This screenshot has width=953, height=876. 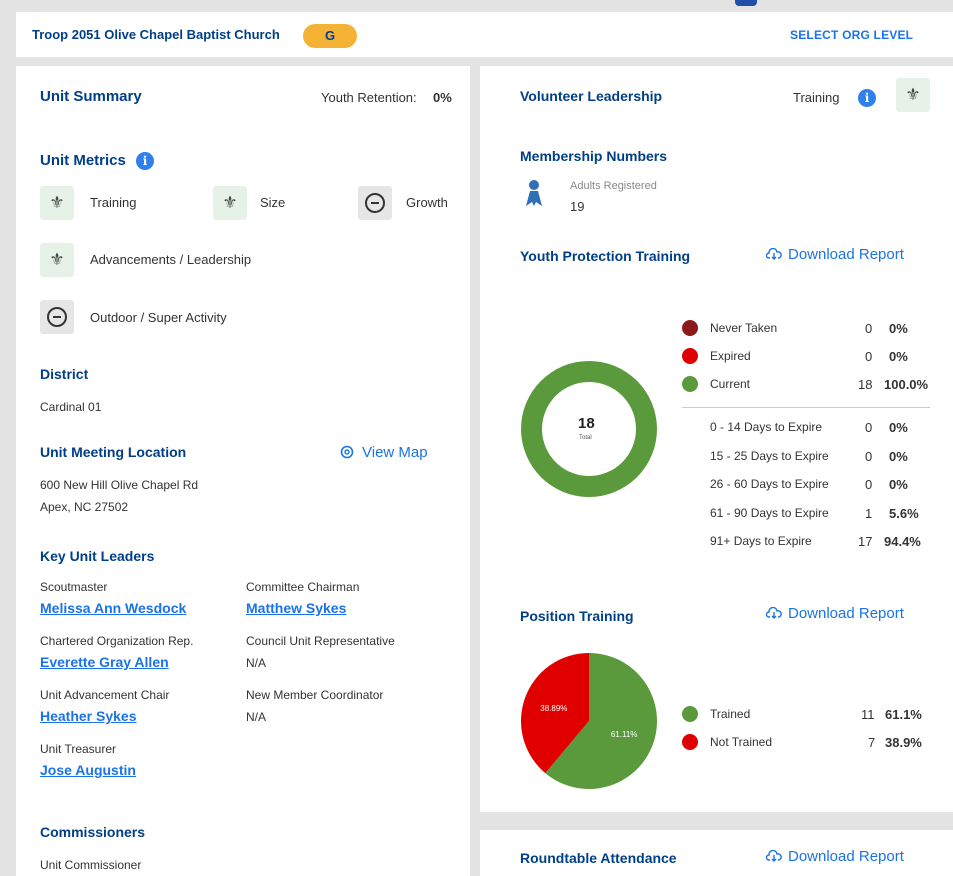 What do you see at coordinates (158, 317) in the screenshot?
I see `metric-outdoor-label: Outdoor / Super Activity` at bounding box center [158, 317].